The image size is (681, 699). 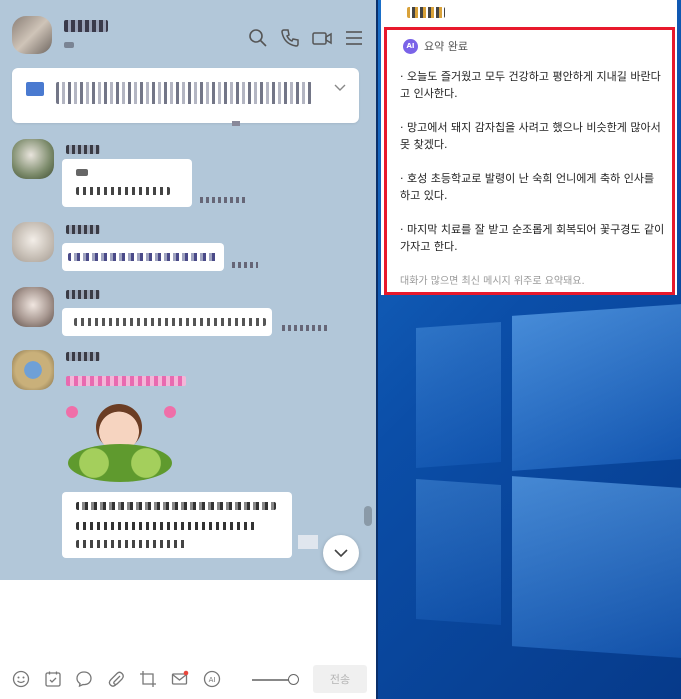 What do you see at coordinates (354, 38) in the screenshot?
I see `menu-icon` at bounding box center [354, 38].